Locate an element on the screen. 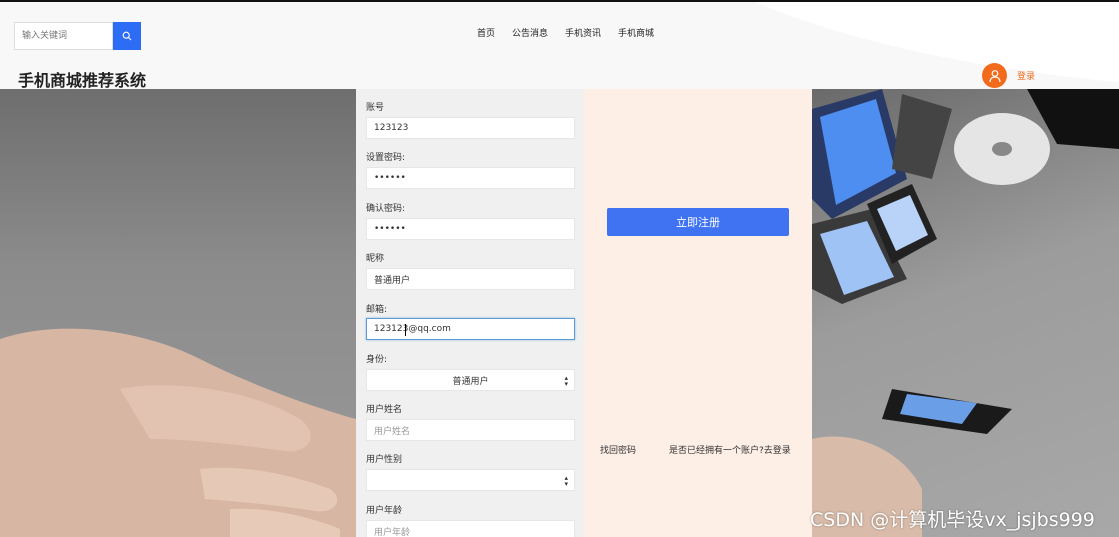  confirm-password-input: •••••• is located at coordinates (470, 229).